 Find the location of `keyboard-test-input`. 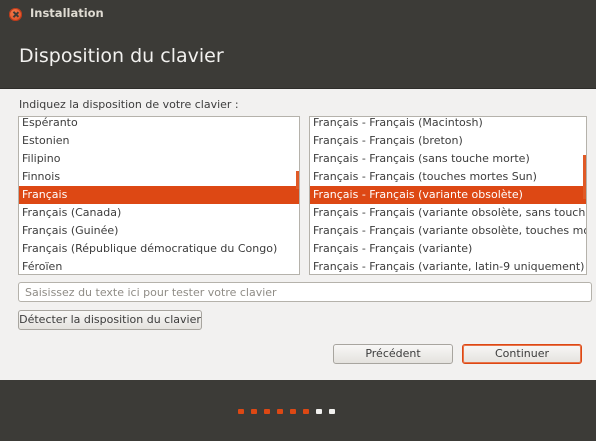

keyboard-test-input is located at coordinates (305, 292).